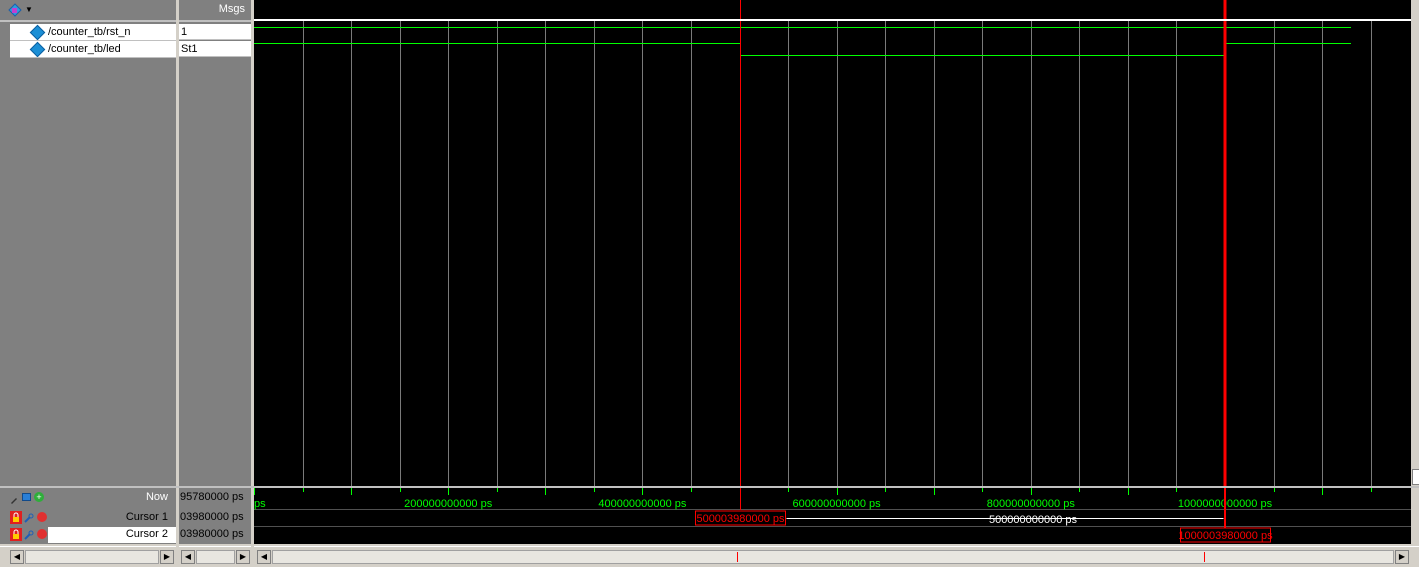 This screenshot has width=1419, height=567. Describe the element at coordinates (215, 11) in the screenshot. I see `msgs-header: Msgs` at that location.